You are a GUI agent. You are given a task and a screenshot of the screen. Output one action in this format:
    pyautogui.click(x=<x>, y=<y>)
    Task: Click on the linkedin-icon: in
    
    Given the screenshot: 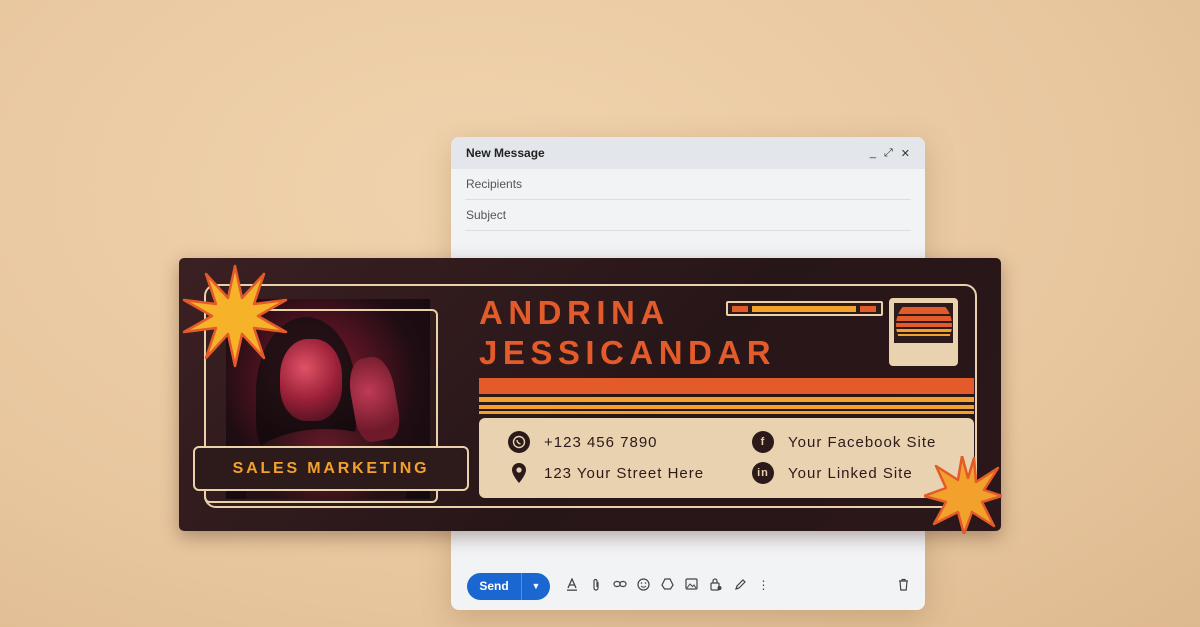 What is the action you would take?
    pyautogui.click(x=763, y=473)
    